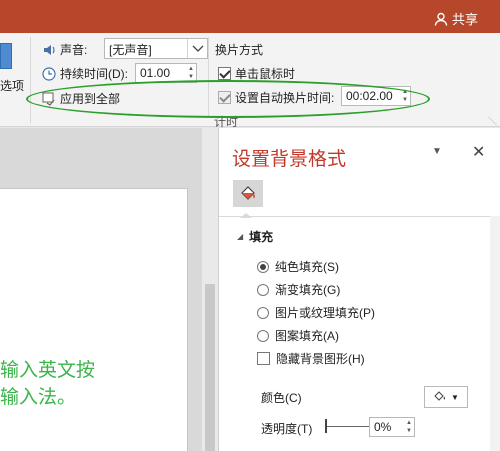  What do you see at coordinates (261, 237) in the screenshot?
I see `fill-section-label: 填充` at bounding box center [261, 237].